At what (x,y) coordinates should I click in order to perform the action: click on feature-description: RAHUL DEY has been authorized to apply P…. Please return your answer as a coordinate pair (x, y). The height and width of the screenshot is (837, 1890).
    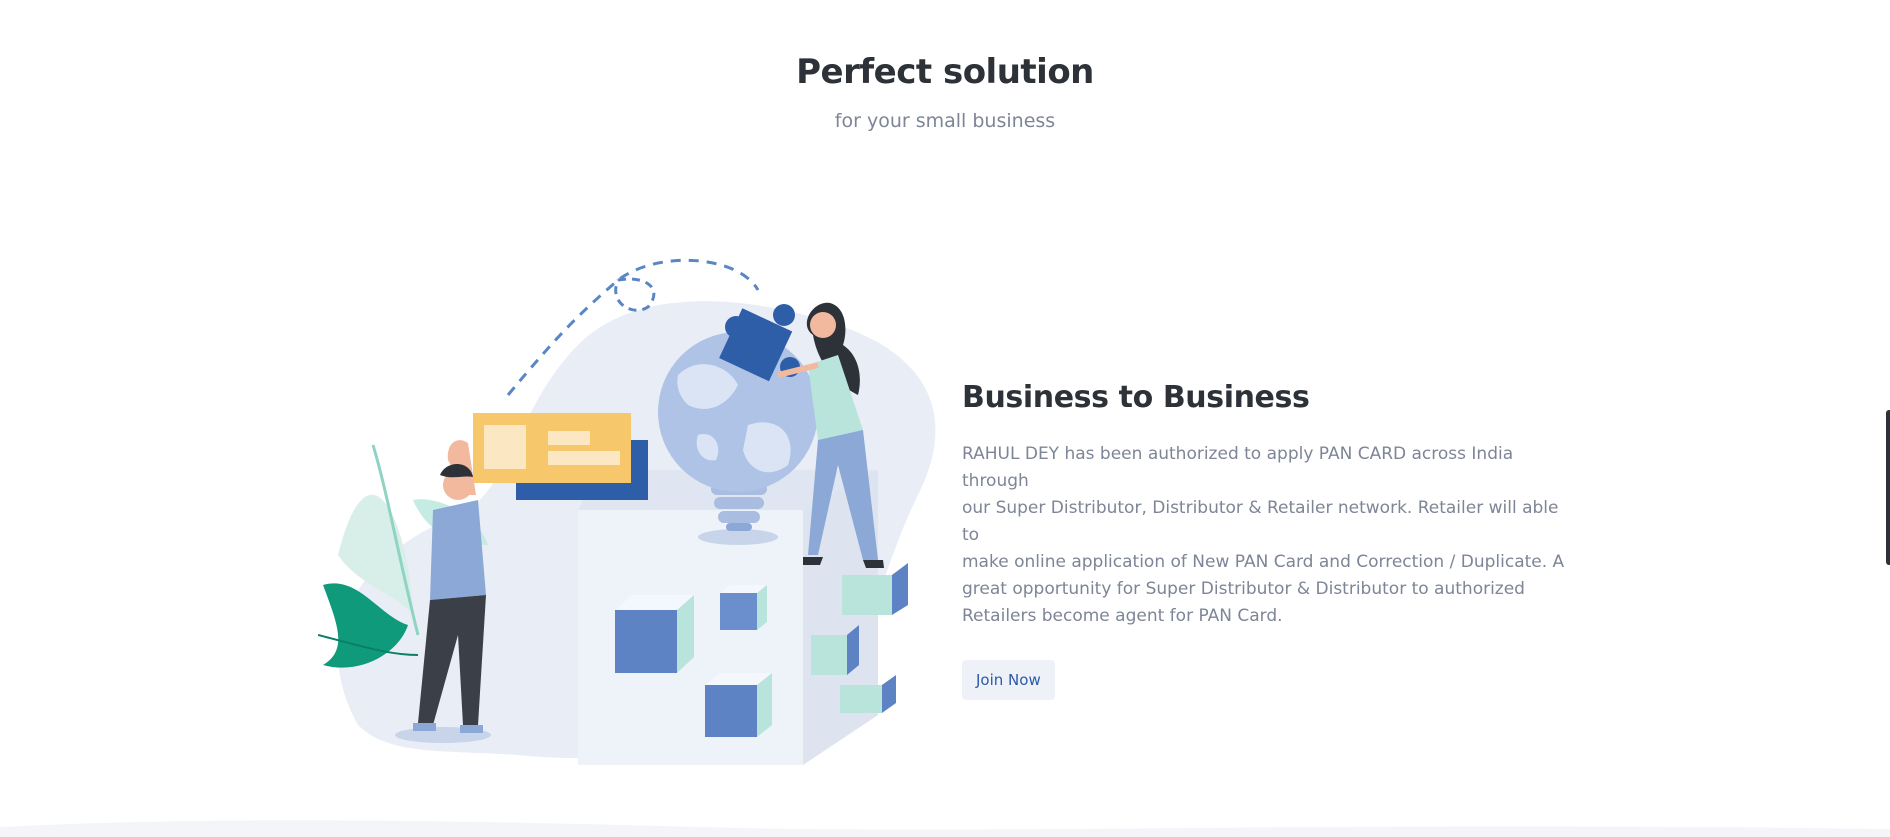
    Looking at the image, I should click on (1263, 535).